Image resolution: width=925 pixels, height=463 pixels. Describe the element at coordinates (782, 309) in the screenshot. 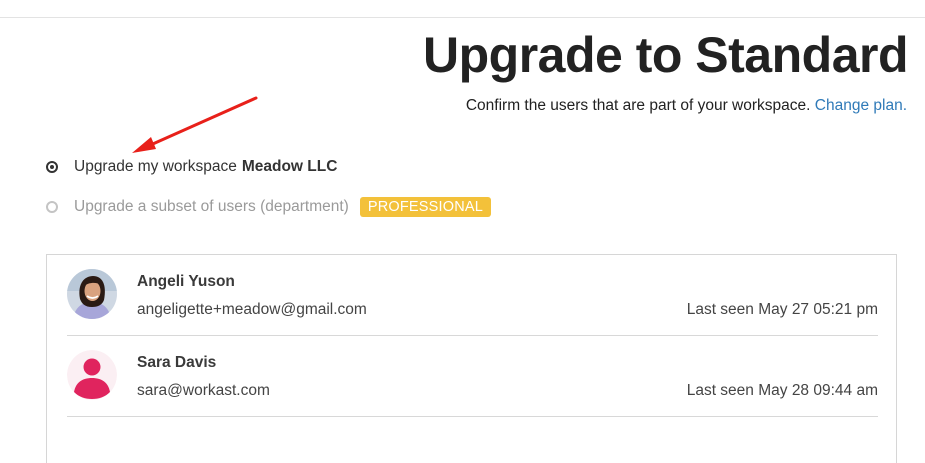

I see `last-seen: Last seen May 27 05:21 pm` at that location.